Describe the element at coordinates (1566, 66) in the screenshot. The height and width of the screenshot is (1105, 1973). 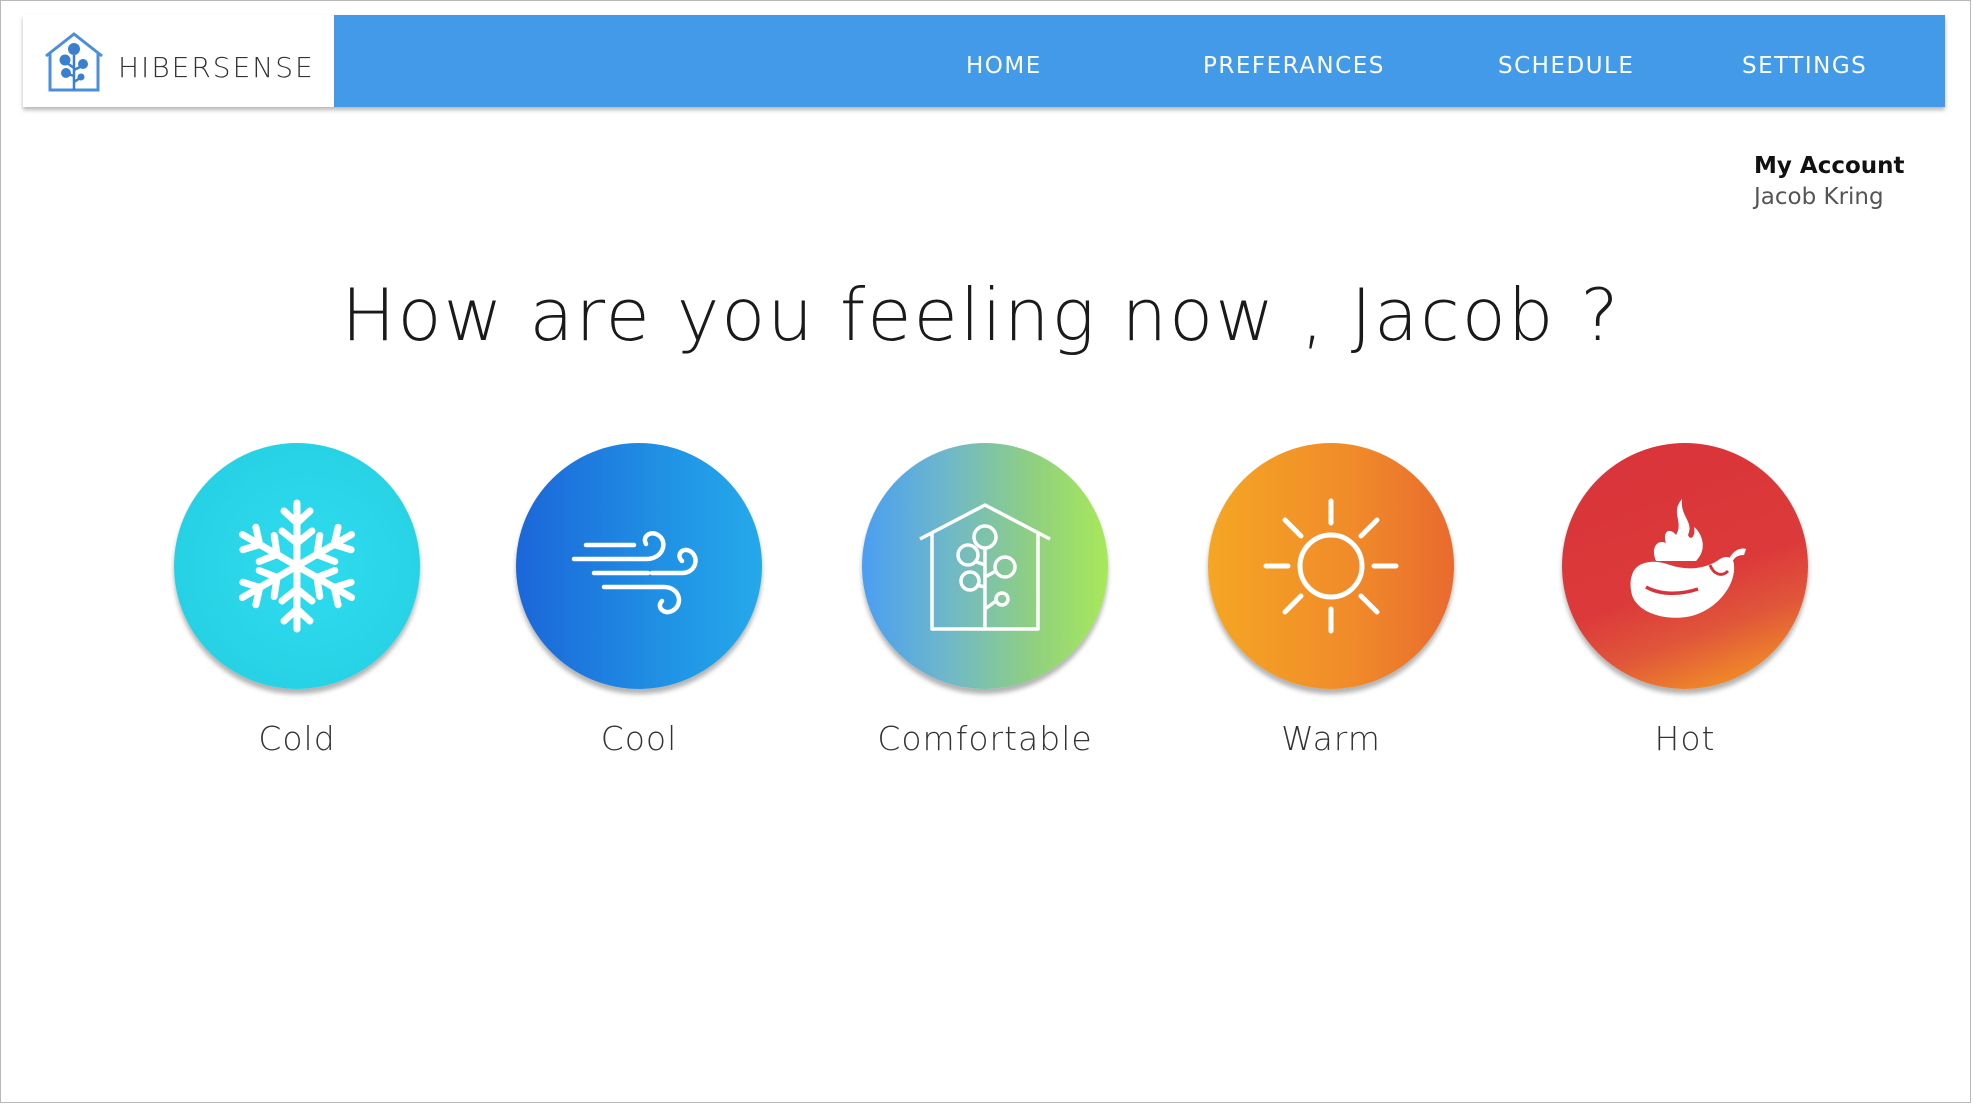
I see `nav-schedule: SCHEDULE` at that location.